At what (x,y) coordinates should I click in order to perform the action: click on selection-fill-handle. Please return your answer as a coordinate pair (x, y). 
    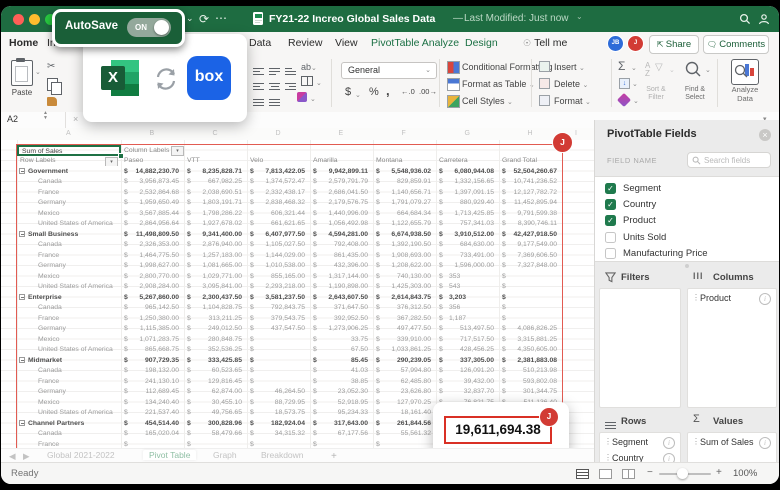
    Looking at the image, I should click on (121, 155).